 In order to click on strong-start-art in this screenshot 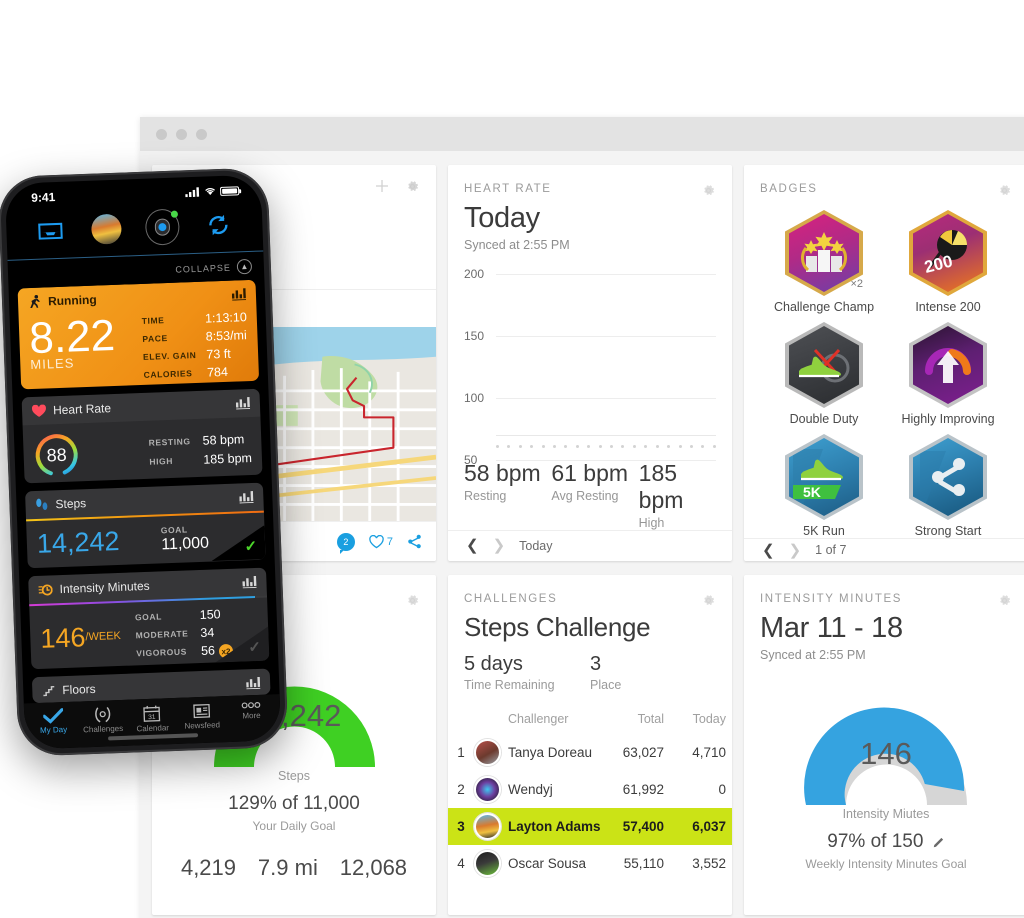, I will do `click(942, 477)`.